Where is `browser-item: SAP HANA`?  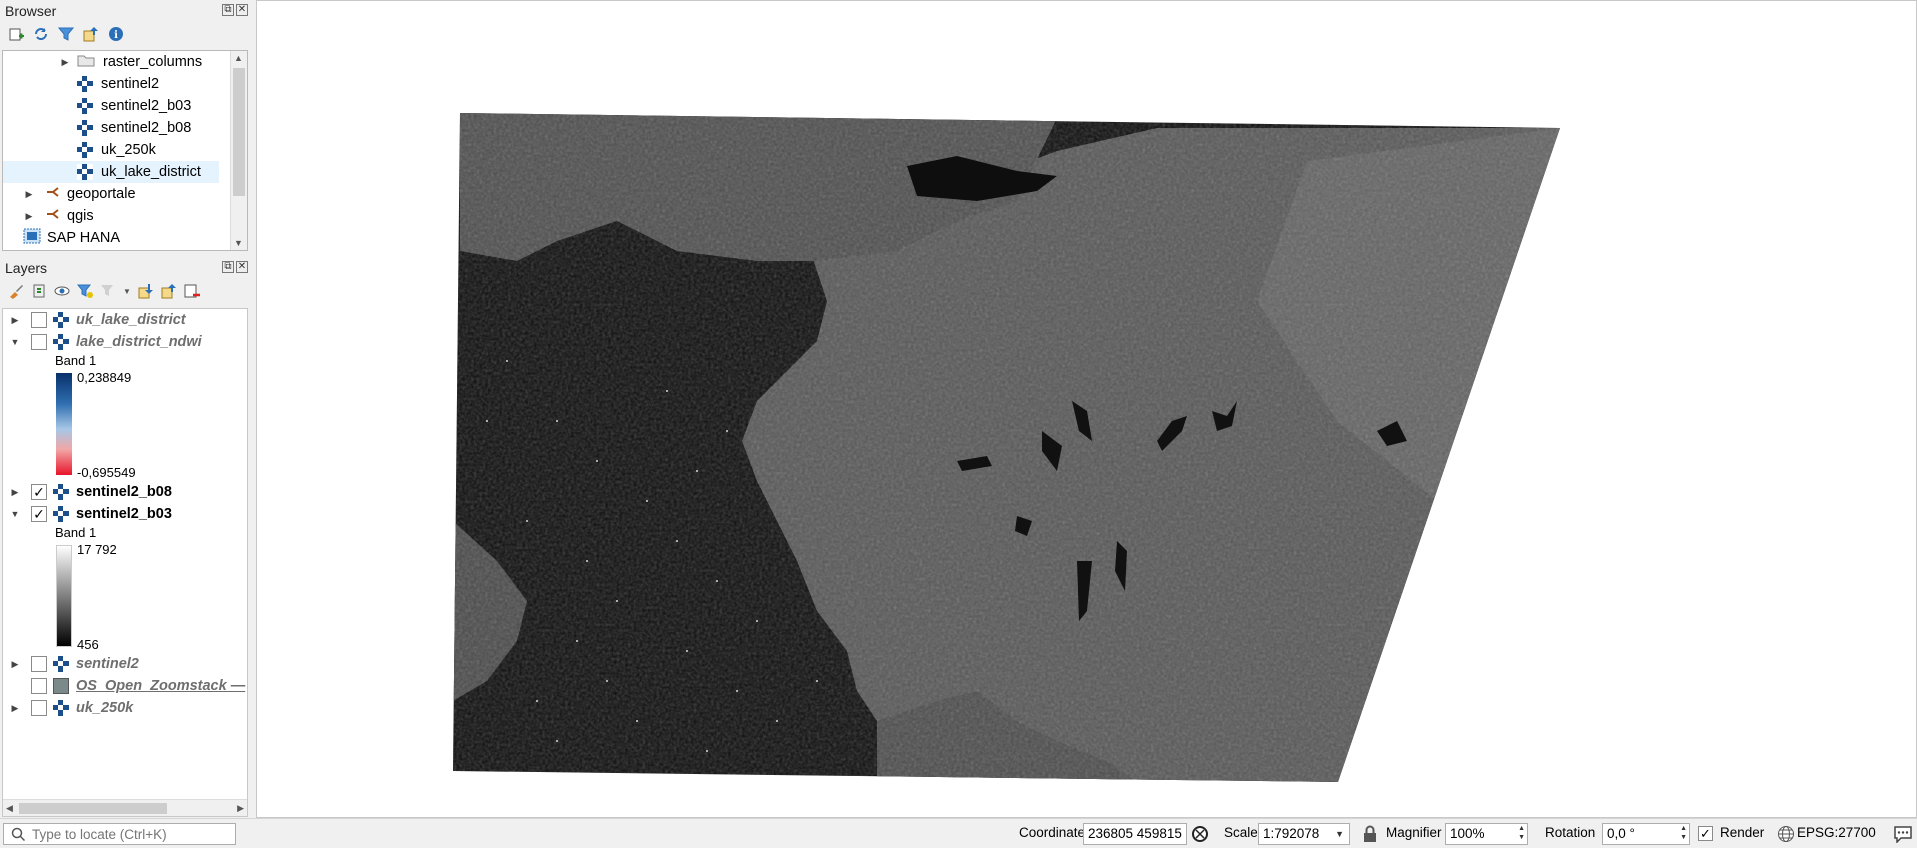 browser-item: SAP HANA is located at coordinates (116, 238).